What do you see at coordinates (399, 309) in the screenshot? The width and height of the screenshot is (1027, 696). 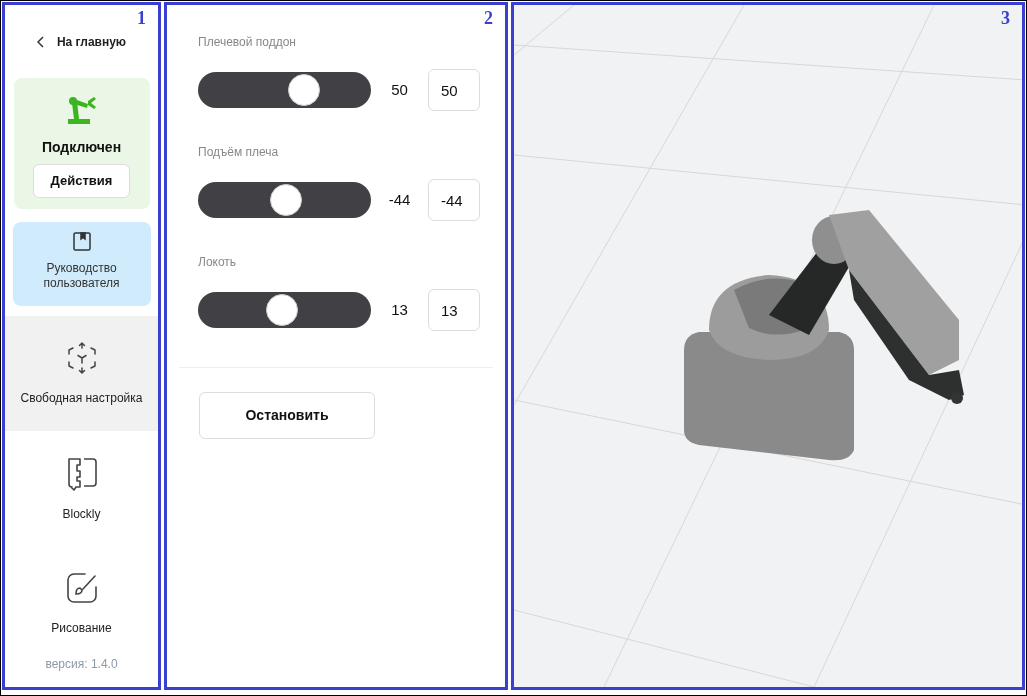 I see `joint-reading: 13` at bounding box center [399, 309].